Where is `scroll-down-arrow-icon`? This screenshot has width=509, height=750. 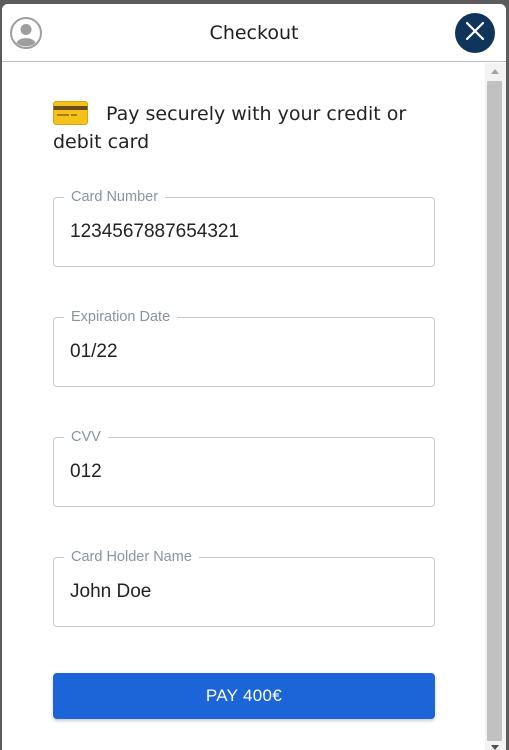 scroll-down-arrow-icon is located at coordinates (495, 747).